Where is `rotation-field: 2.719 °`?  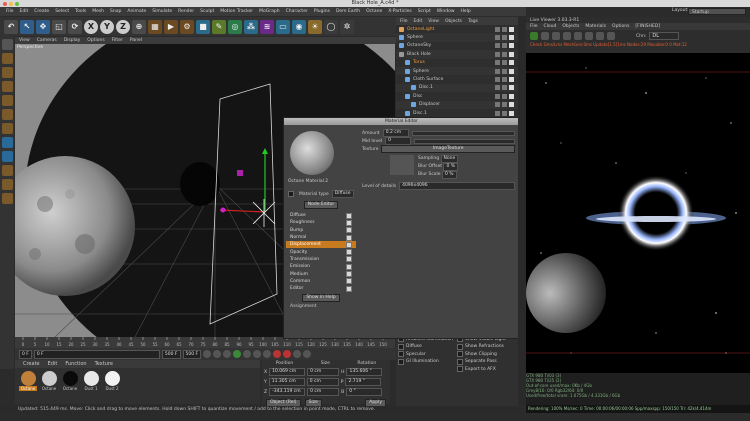
rotation-field: 2.719 ° is located at coordinates (363, 382).